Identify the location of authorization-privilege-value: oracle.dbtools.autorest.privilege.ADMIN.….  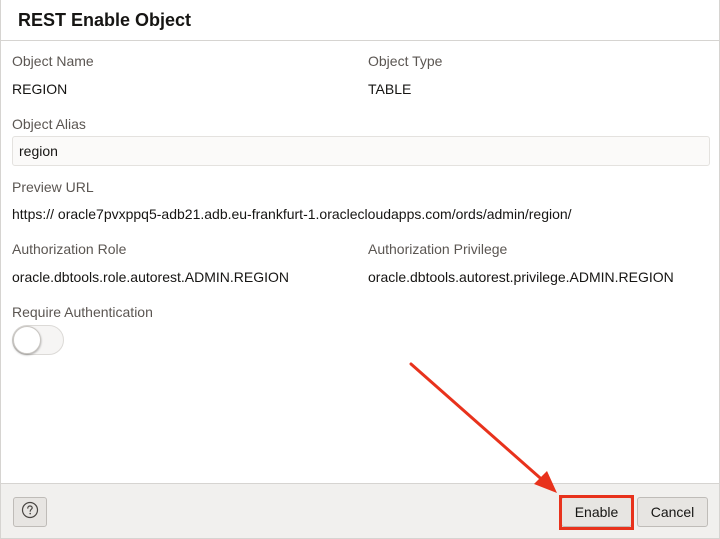
(521, 277).